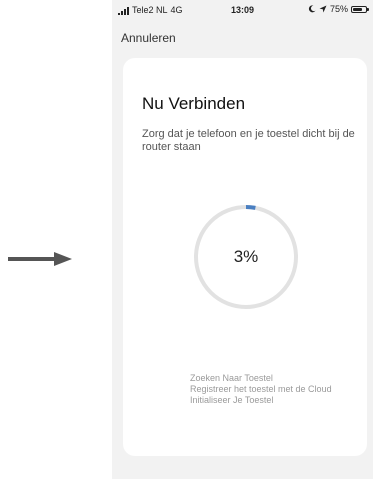 This screenshot has width=373, height=479. I want to click on location-icon, so click(323, 9).